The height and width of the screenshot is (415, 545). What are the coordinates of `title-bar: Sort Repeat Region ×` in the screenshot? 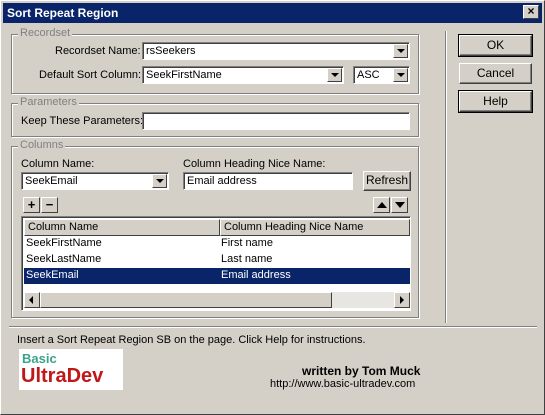 It's located at (272, 13).